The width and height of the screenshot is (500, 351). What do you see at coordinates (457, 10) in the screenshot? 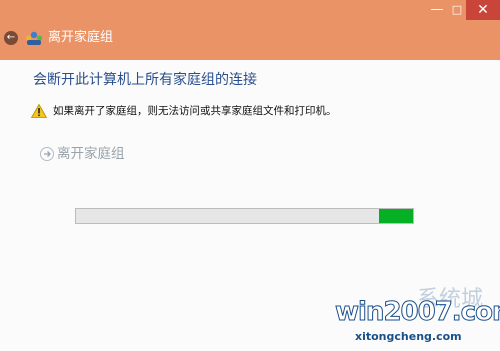
I see `maximize-button: □` at bounding box center [457, 10].